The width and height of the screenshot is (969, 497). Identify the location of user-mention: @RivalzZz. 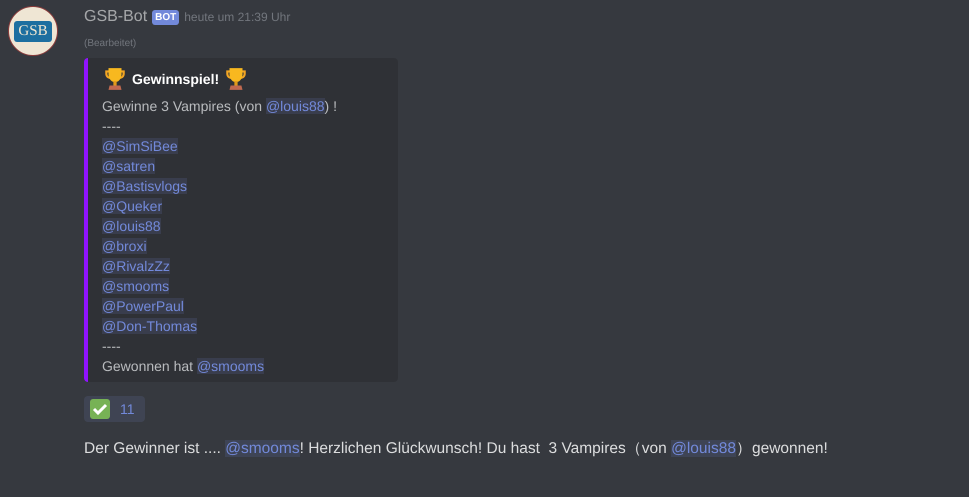
(136, 266).